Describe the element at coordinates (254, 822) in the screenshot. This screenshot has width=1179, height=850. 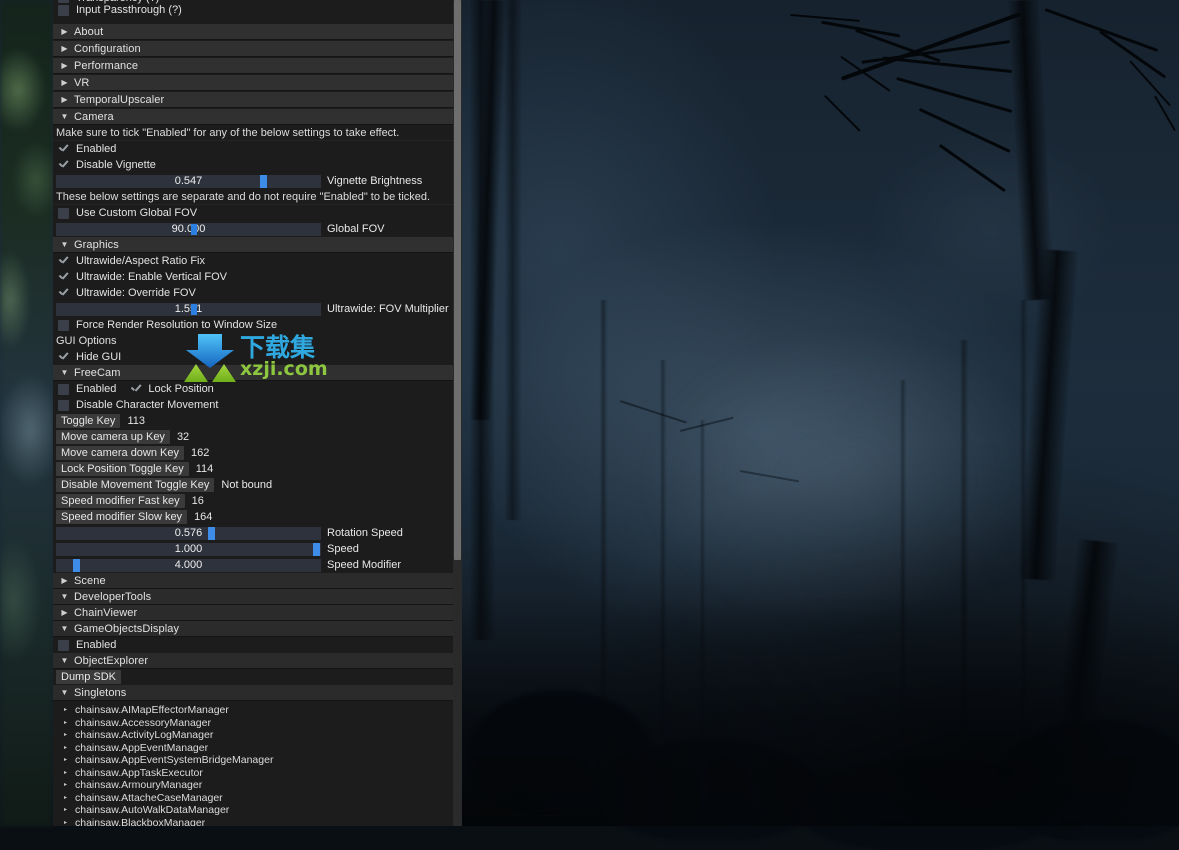
I see `tree-item: ▸ chainsaw.BlackboxManager` at that location.